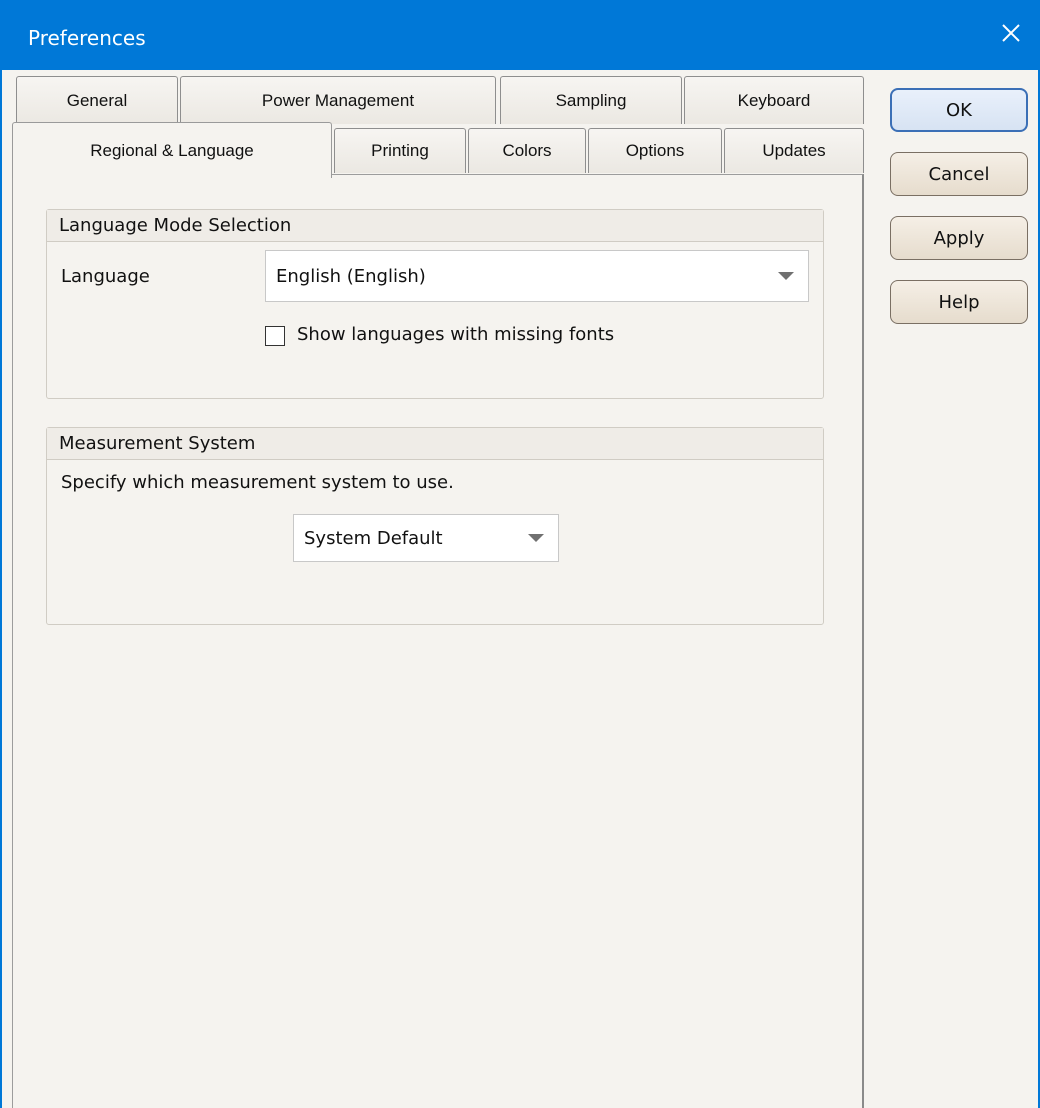 The width and height of the screenshot is (1040, 1108). Describe the element at coordinates (435, 444) in the screenshot. I see `group-title: Measurement System` at that location.